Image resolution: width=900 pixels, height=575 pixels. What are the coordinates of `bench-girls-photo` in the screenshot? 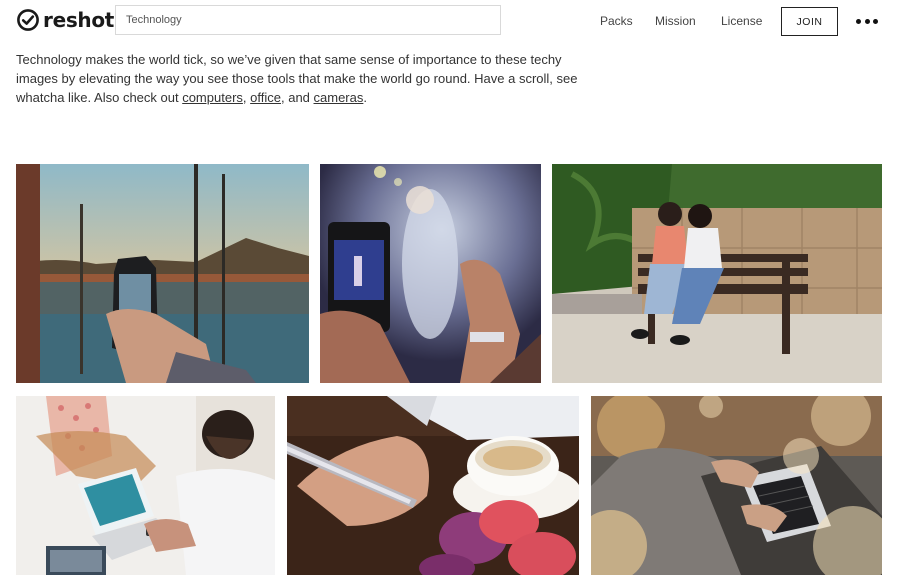 It's located at (717, 273).